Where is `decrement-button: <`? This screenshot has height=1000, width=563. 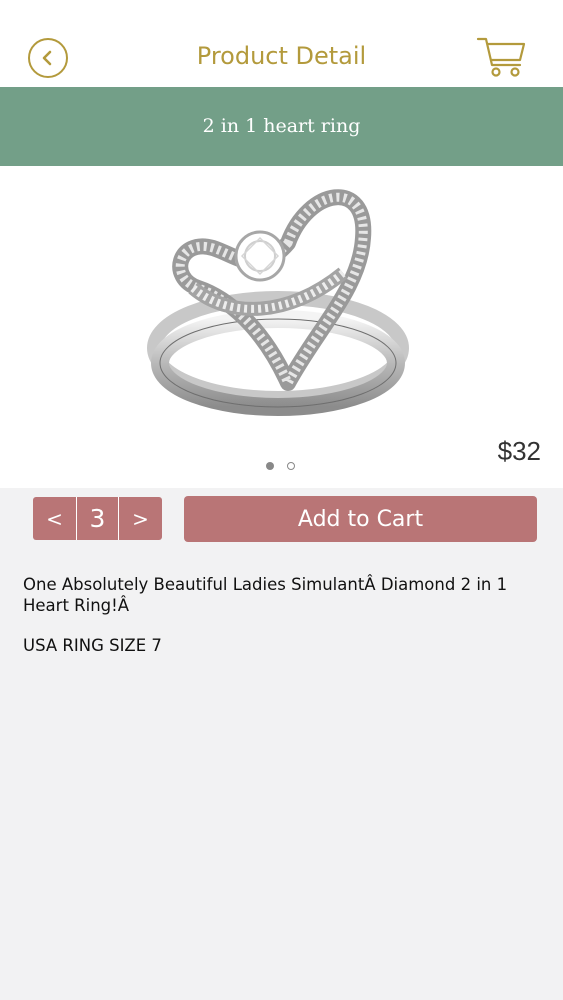 decrement-button: < is located at coordinates (54, 518).